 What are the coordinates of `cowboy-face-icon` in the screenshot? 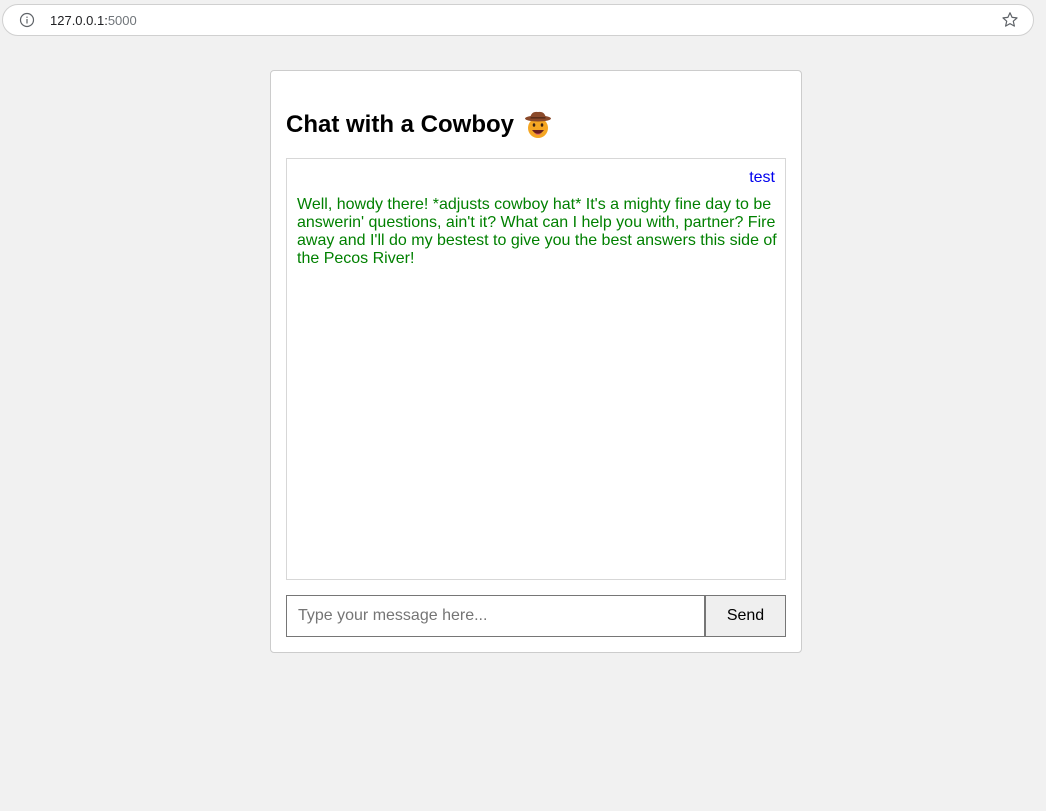 It's located at (538, 124).